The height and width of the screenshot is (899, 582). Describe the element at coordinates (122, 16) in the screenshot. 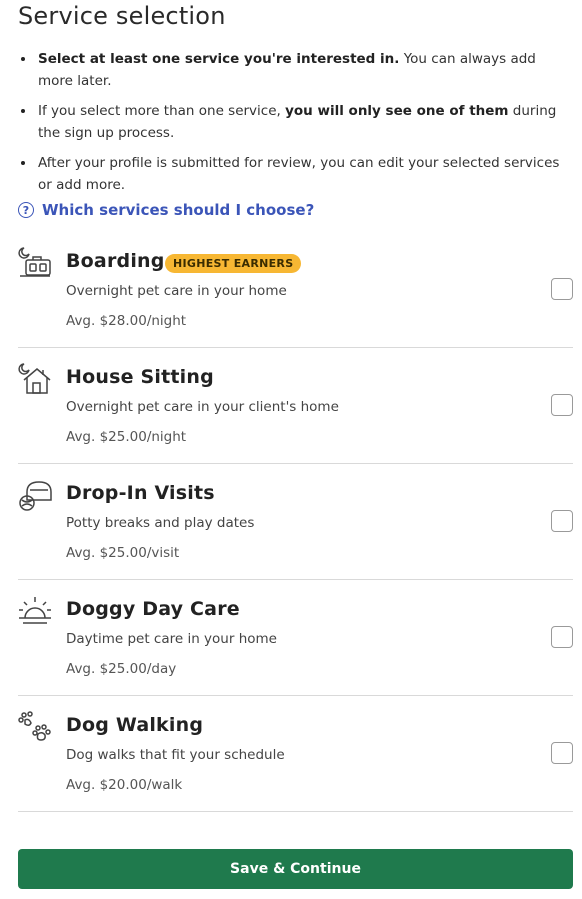

I see `page-title: Service selection` at that location.